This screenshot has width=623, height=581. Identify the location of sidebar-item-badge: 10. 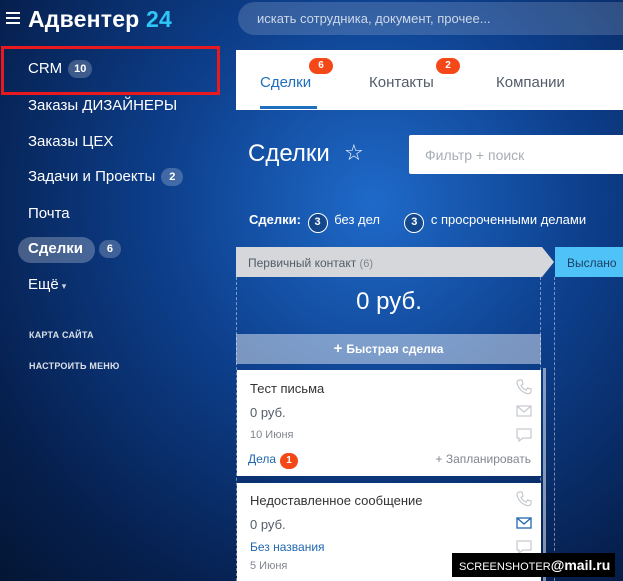
(80, 69).